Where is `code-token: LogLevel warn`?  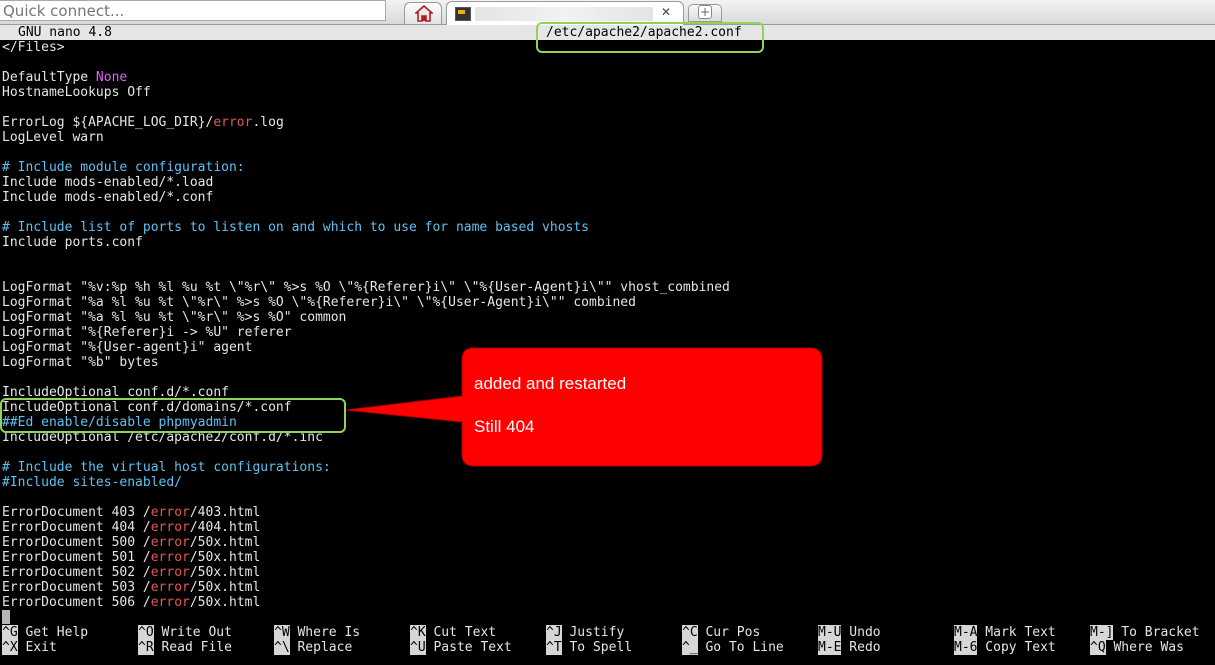 code-token: LogLevel warn is located at coordinates (53, 137).